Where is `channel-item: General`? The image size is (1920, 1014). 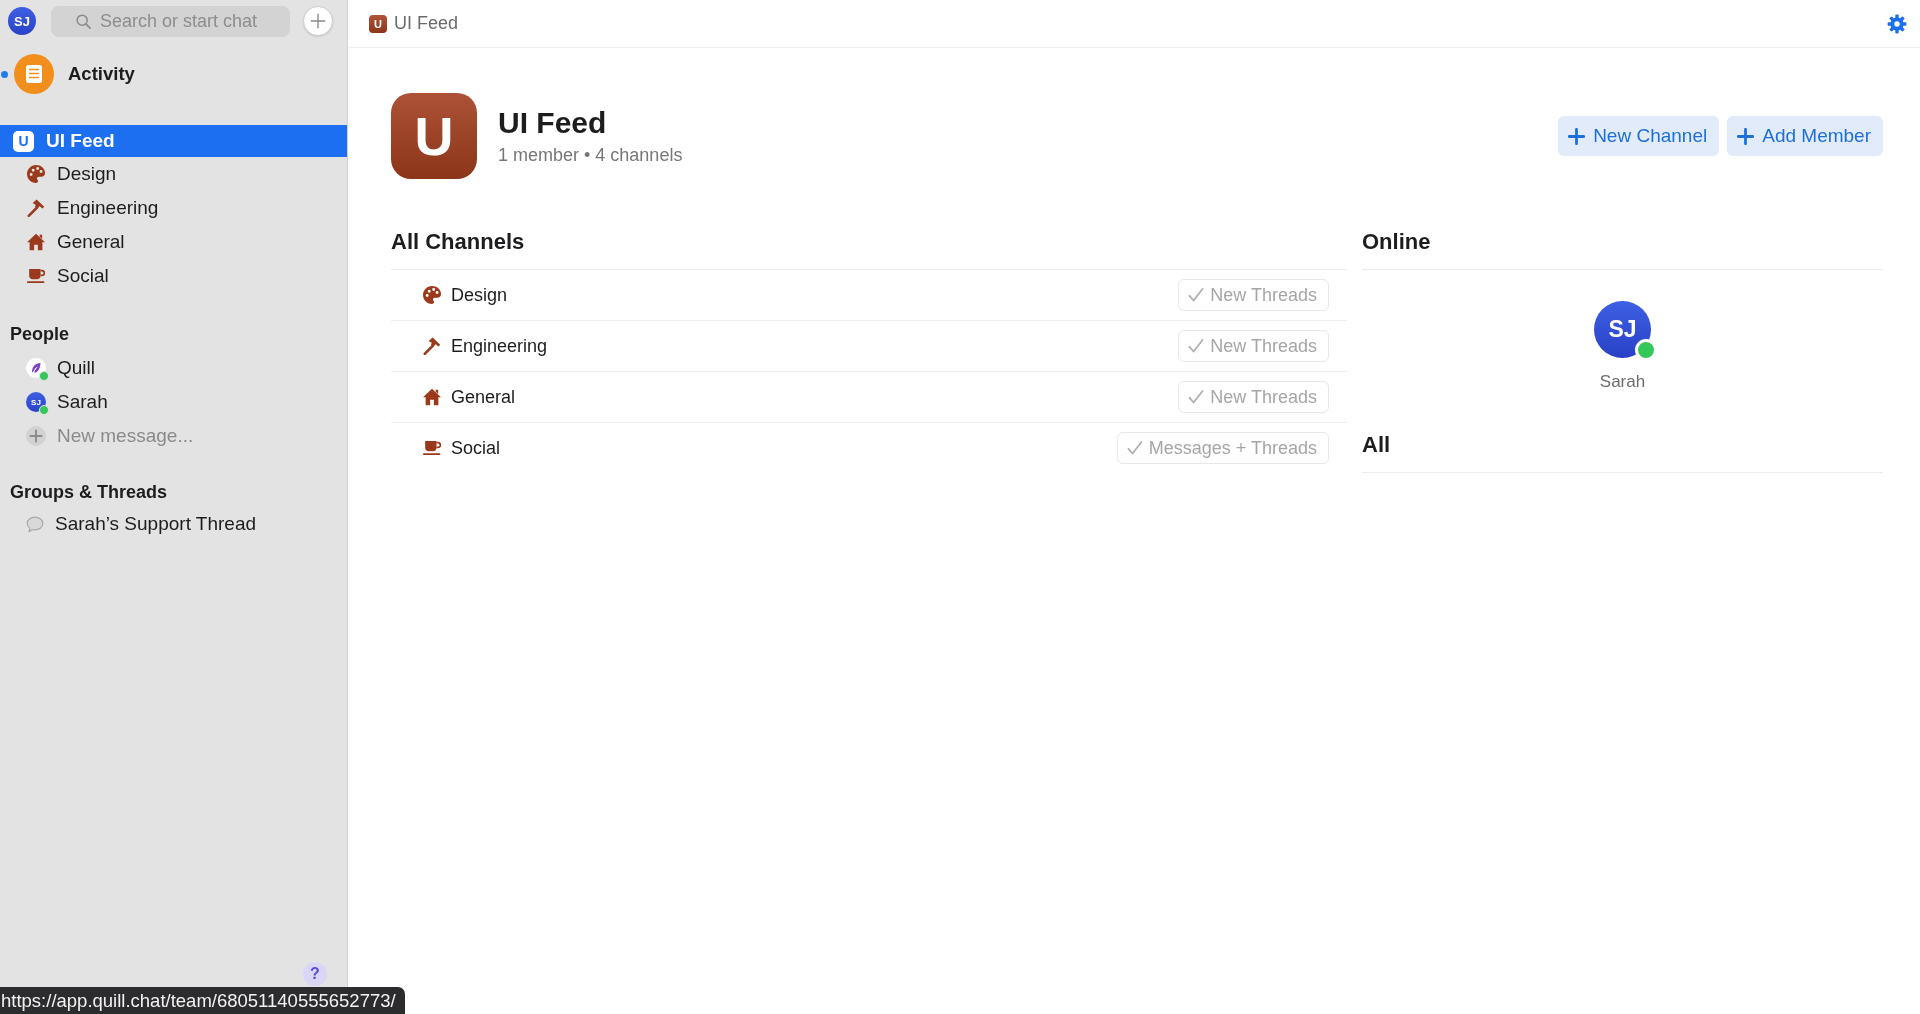
channel-item: General is located at coordinates (173, 242).